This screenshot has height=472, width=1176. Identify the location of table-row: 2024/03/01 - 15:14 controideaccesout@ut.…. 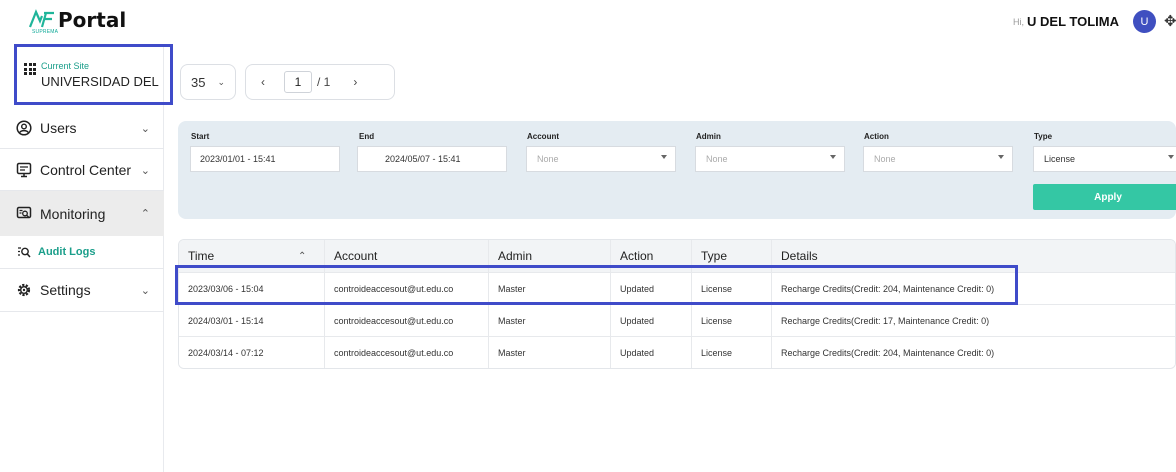
(677, 320).